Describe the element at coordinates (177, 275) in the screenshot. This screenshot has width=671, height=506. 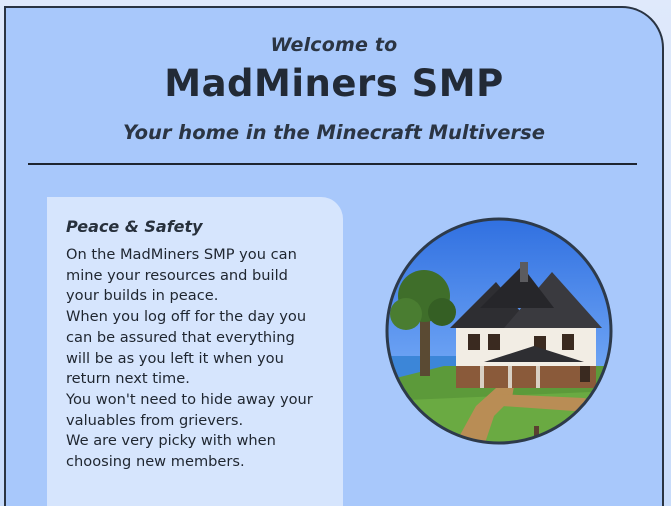
I see `peace-safety-line: mine your resources and build` at that location.